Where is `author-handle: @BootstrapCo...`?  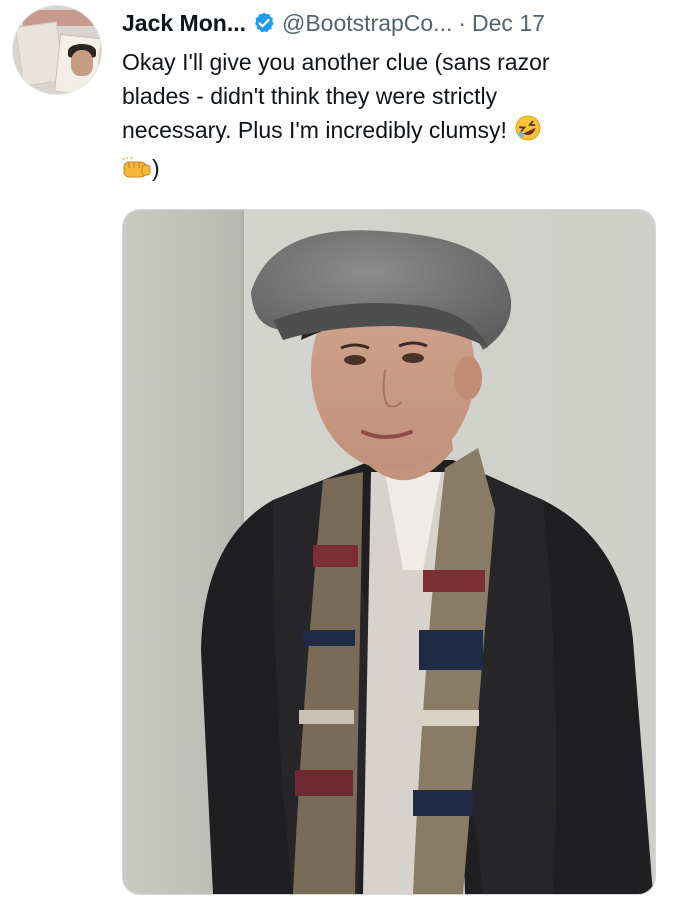
author-handle: @BootstrapCo... is located at coordinates (367, 23).